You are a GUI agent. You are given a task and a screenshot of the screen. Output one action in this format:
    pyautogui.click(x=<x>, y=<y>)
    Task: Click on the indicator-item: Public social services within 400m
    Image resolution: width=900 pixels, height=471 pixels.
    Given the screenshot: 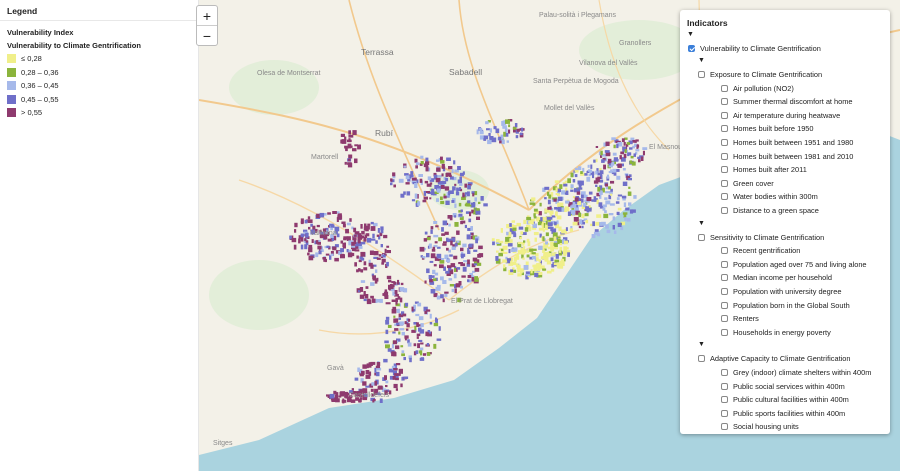 What is the action you would take?
    pyautogui.click(x=783, y=386)
    